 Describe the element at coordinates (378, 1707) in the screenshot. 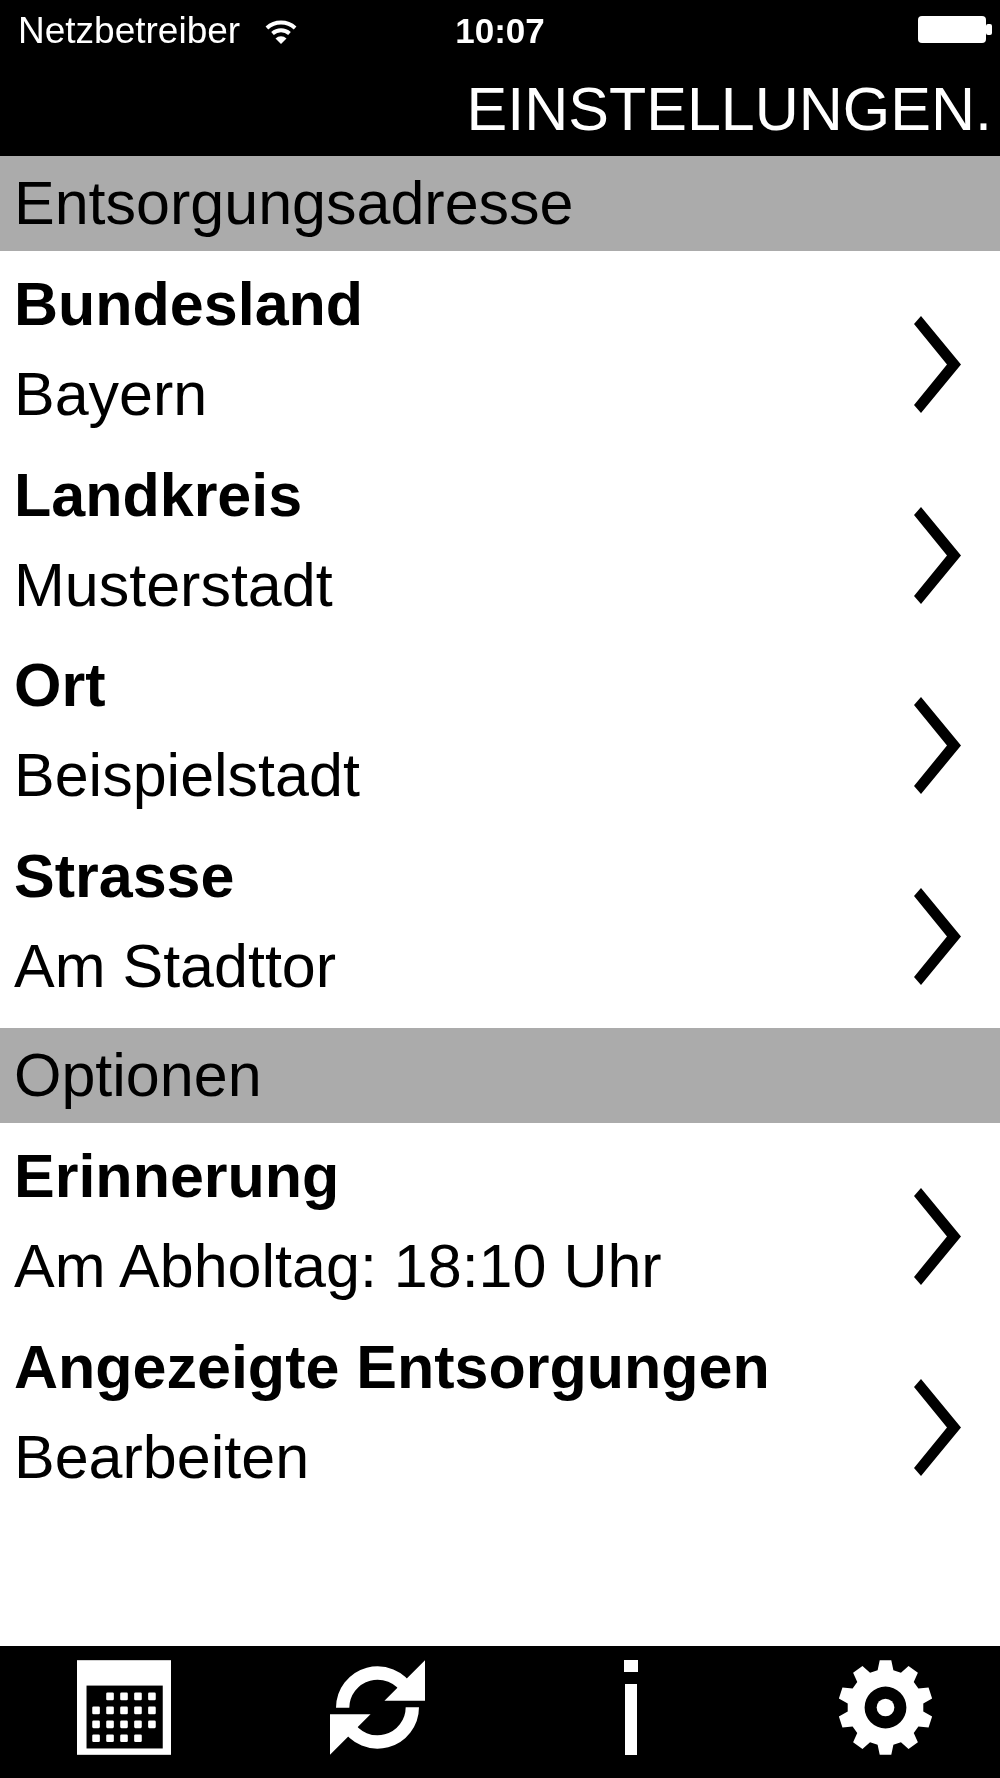

I see `refresh-icon` at that location.